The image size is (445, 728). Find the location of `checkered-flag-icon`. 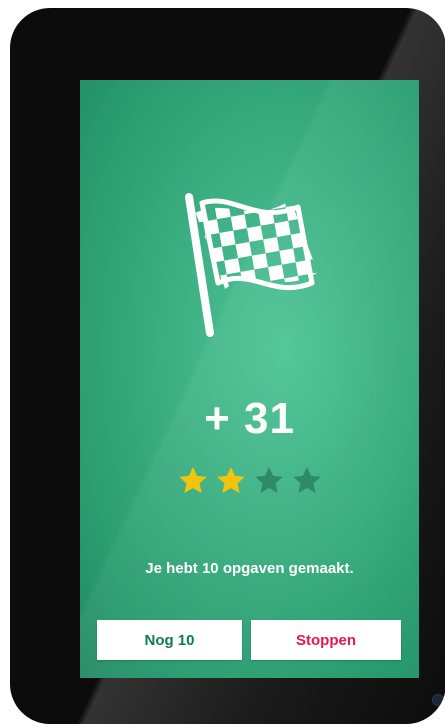

checkered-flag-icon is located at coordinates (252, 264).